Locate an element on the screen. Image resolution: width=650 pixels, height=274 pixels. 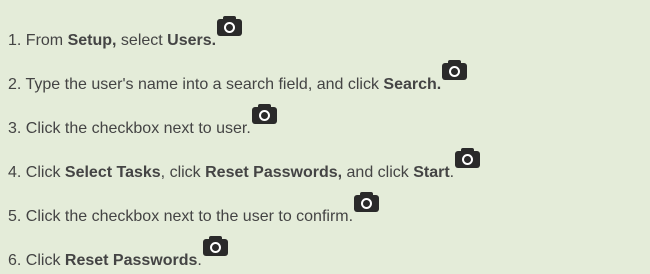
step-ui-term: Start is located at coordinates (431, 172).